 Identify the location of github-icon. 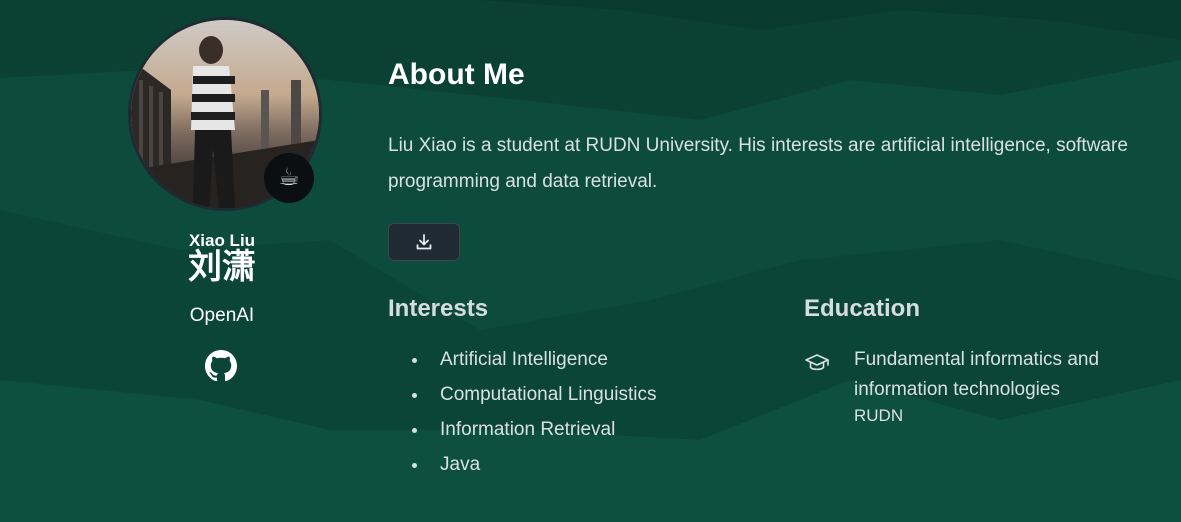
(221, 366).